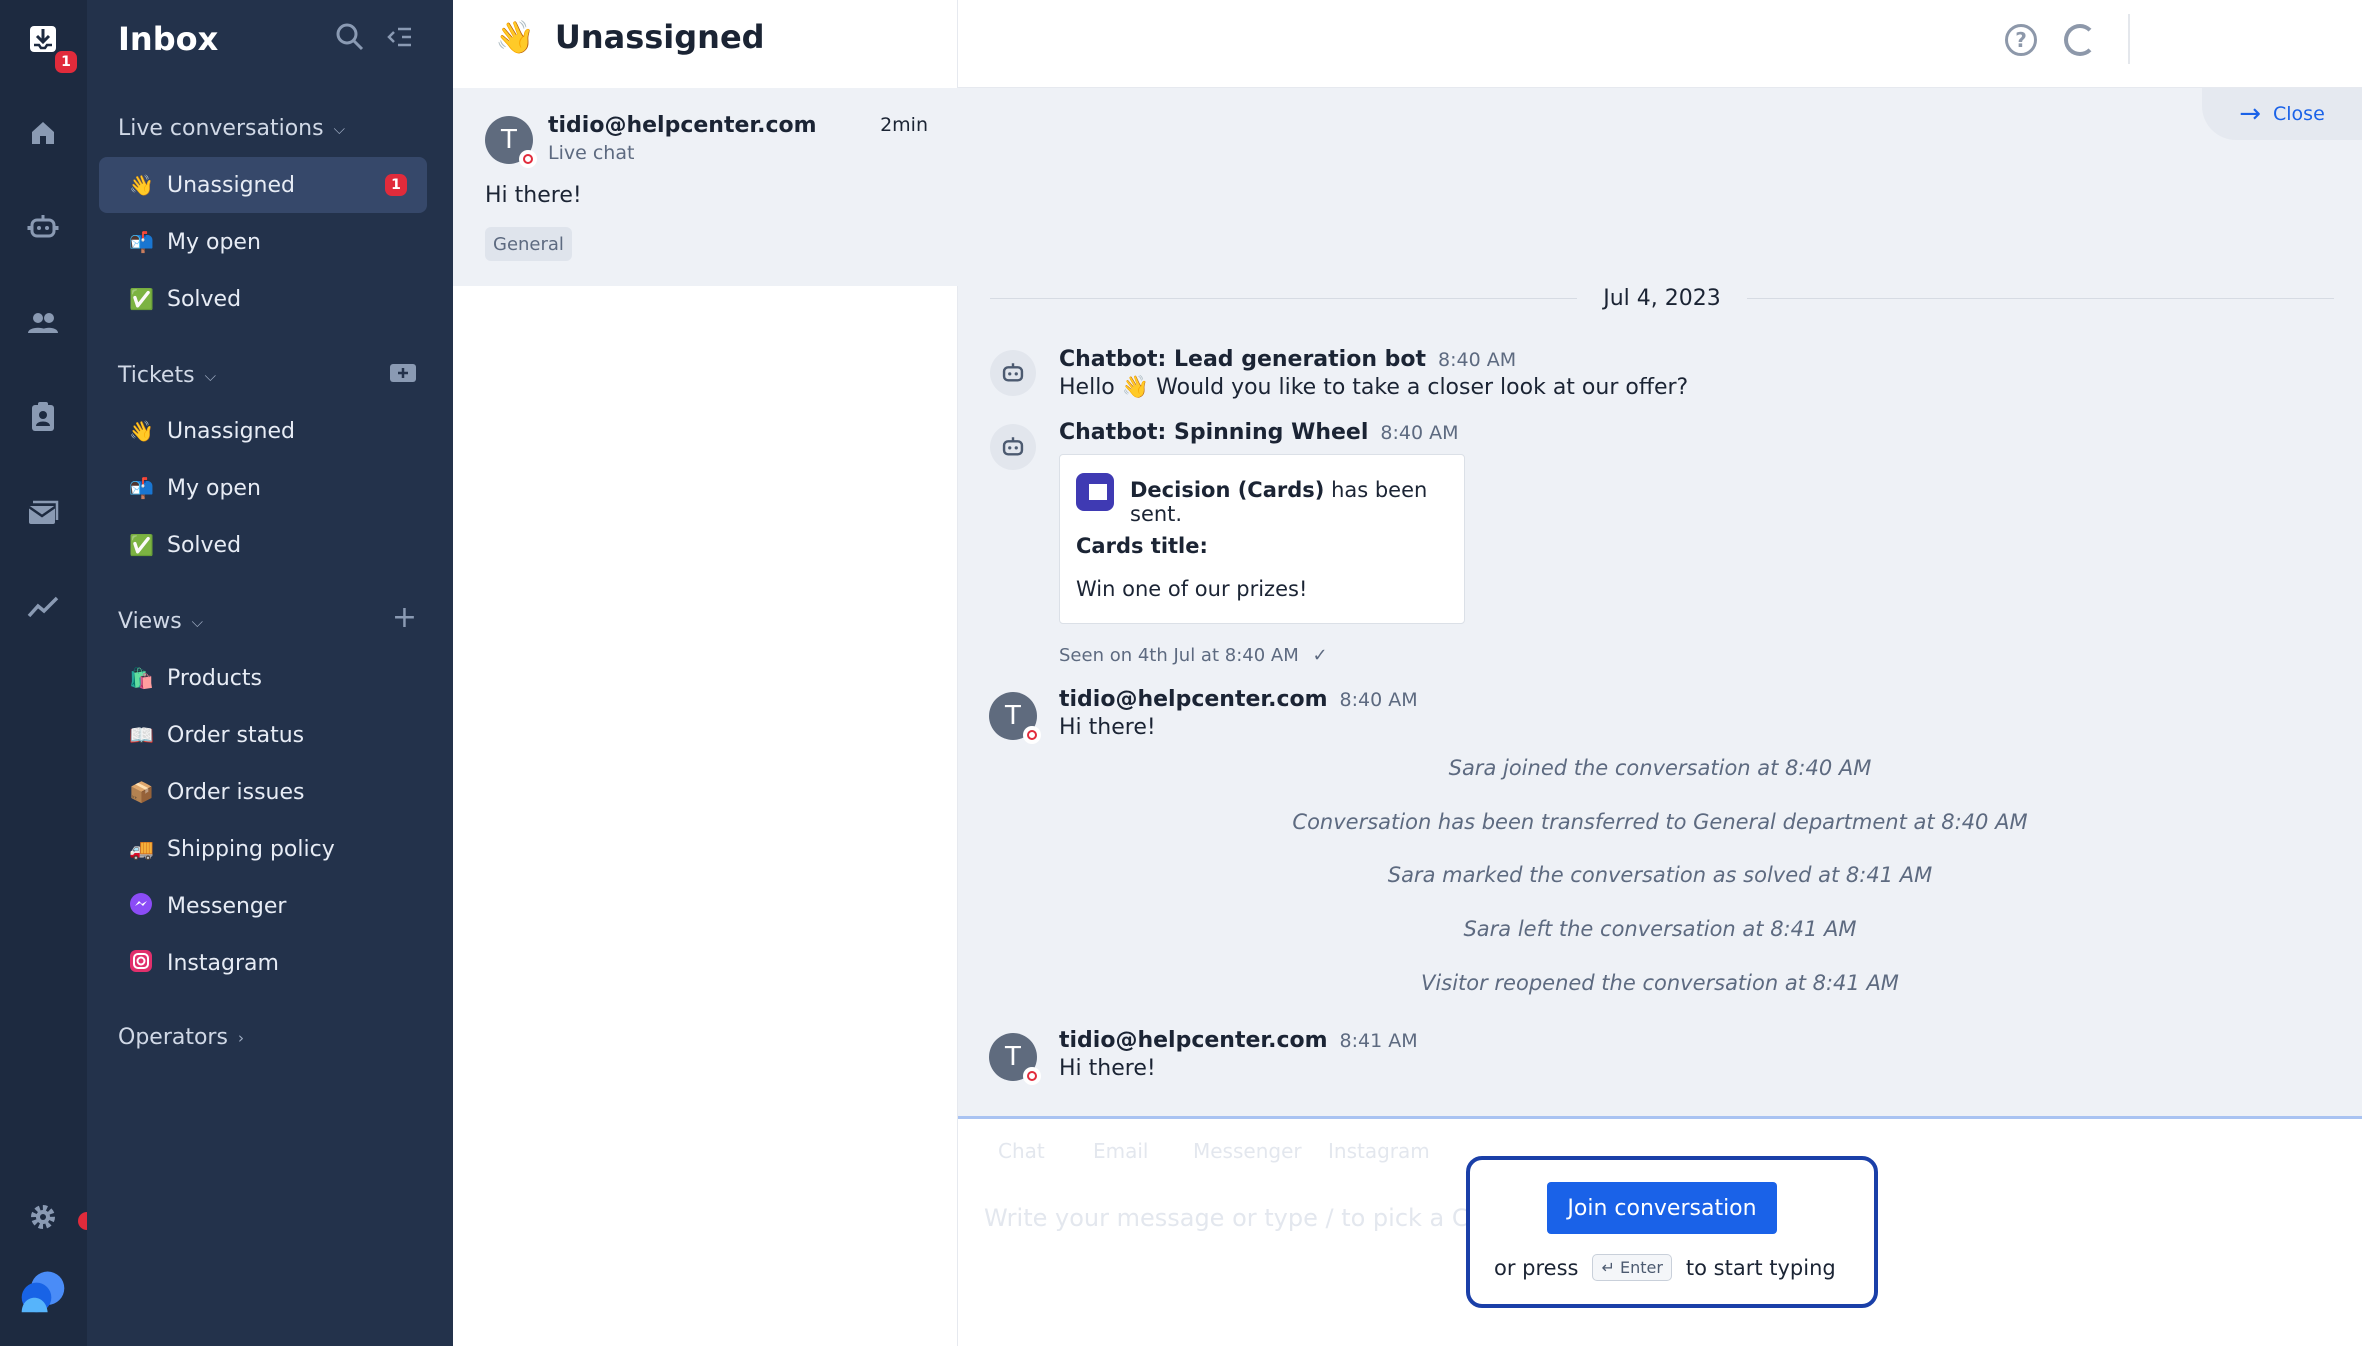 The width and height of the screenshot is (2362, 1346). What do you see at coordinates (263, 299) in the screenshot?
I see `nav-live-solved: ✅ Solved` at bounding box center [263, 299].